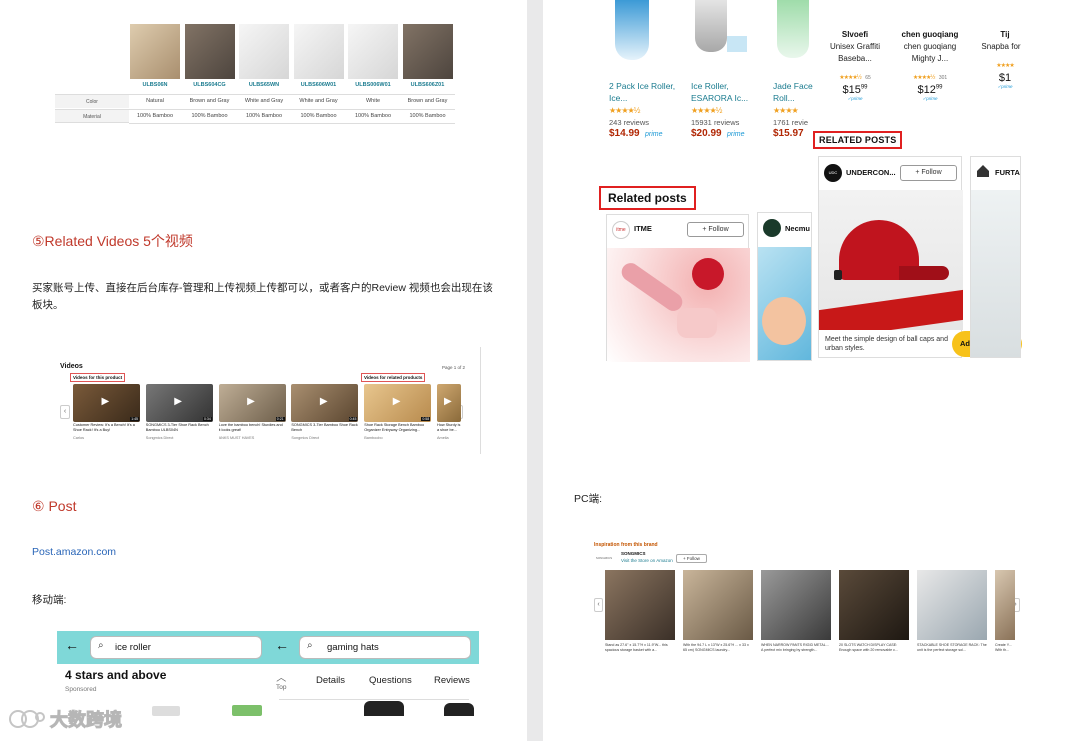  What do you see at coordinates (995, 257) in the screenshot?
I see `post-card-furta: FURTA` at bounding box center [995, 257].